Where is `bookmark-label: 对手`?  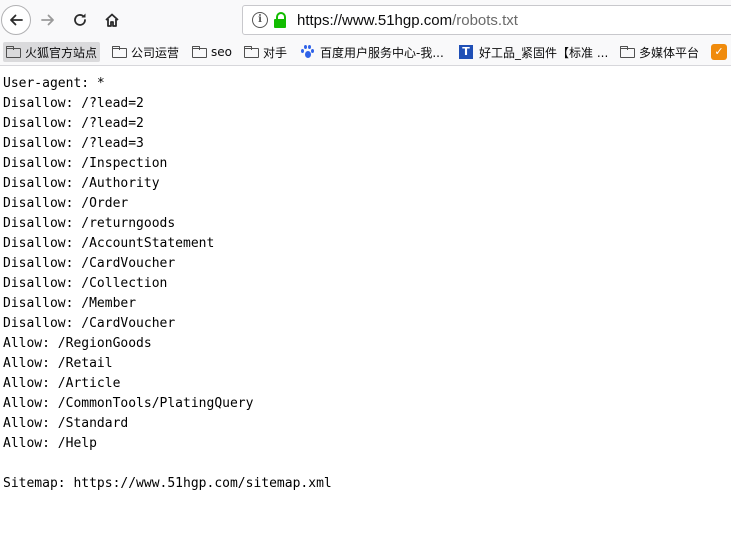 bookmark-label: 对手 is located at coordinates (275, 52).